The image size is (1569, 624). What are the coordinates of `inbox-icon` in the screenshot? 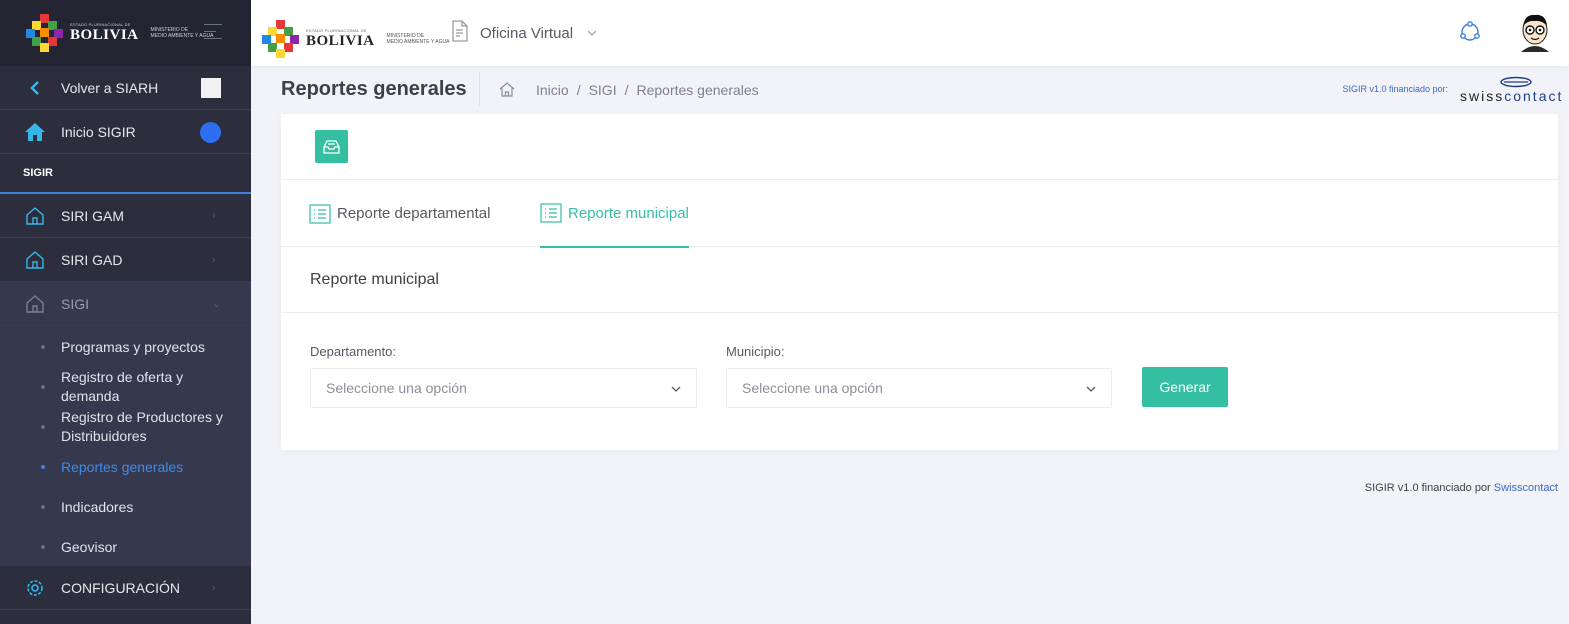 It's located at (331, 147).